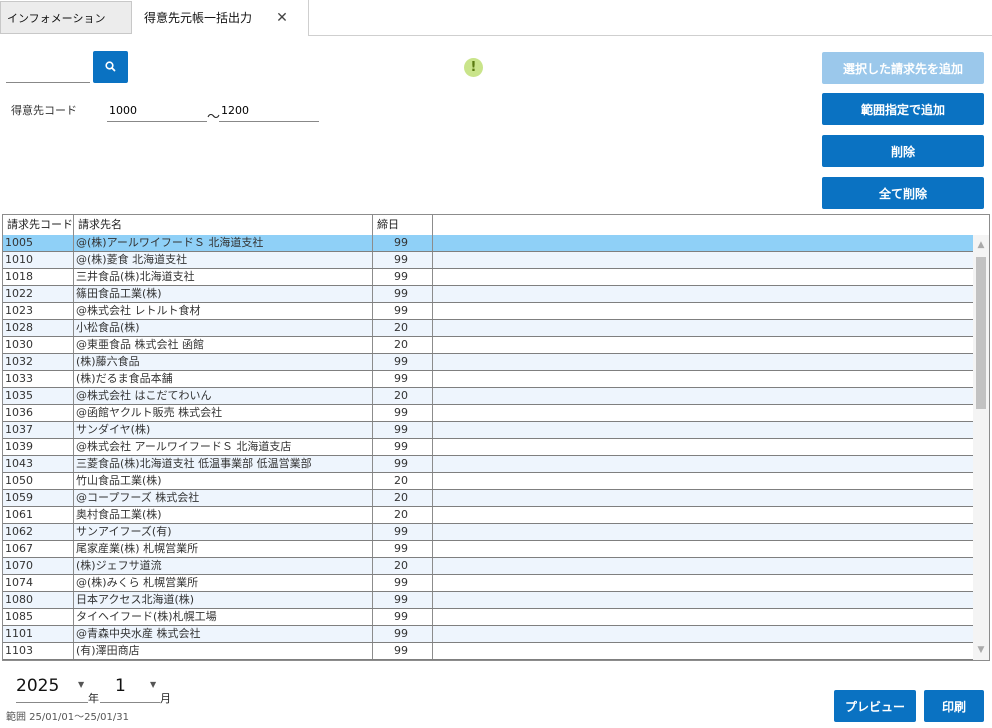 This screenshot has width=992, height=728. I want to click on table-row: 1023 @株式会社 レトルト食材 99, so click(488, 311).